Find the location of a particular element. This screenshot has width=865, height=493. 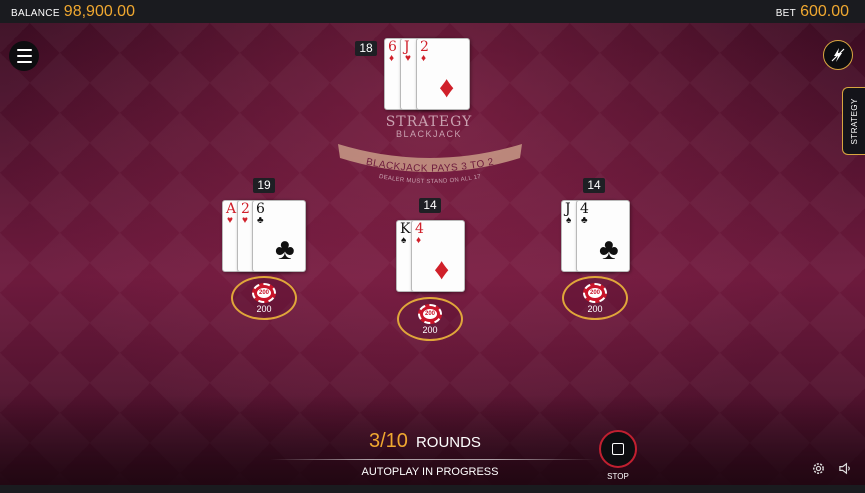

dealer-rule-text: DEALER MUST STAND ON ALL 17 is located at coordinates (429, 179).